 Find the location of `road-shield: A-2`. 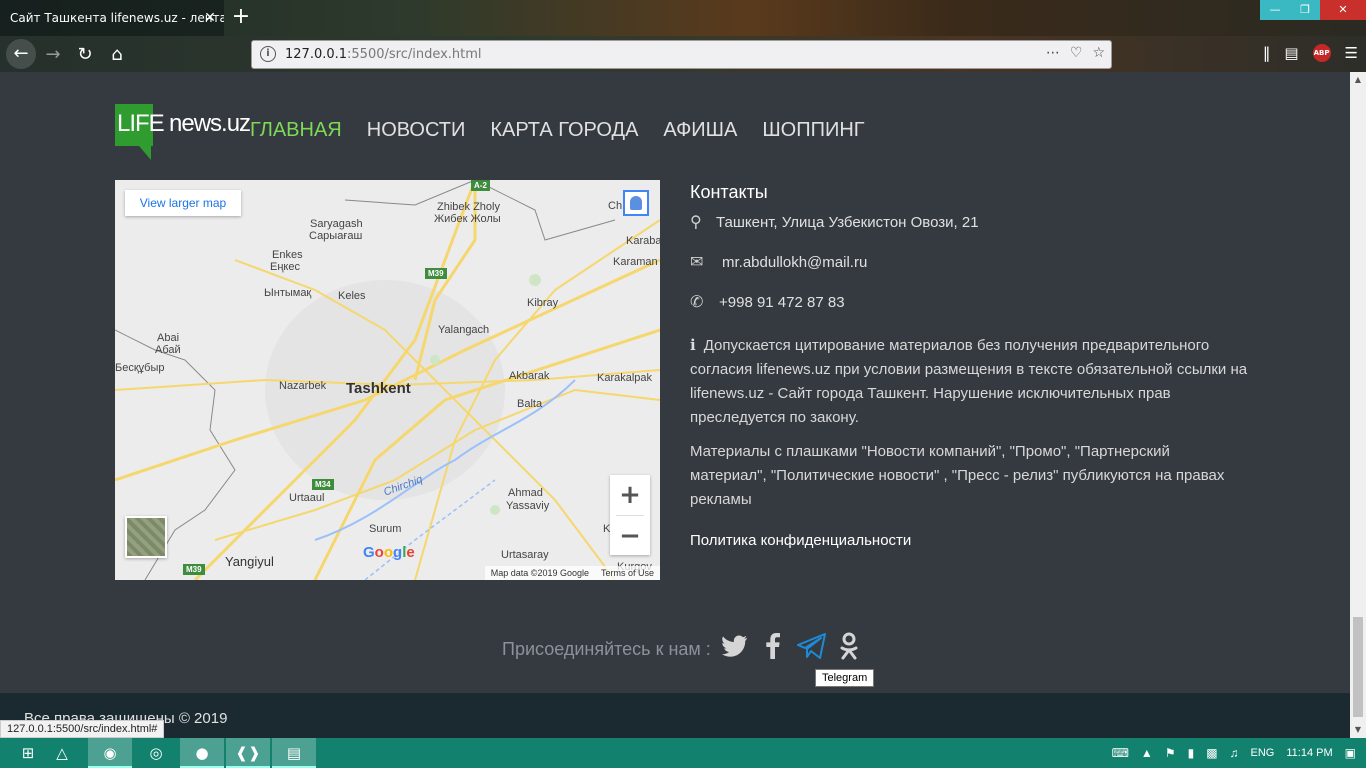

road-shield: A-2 is located at coordinates (480, 185).